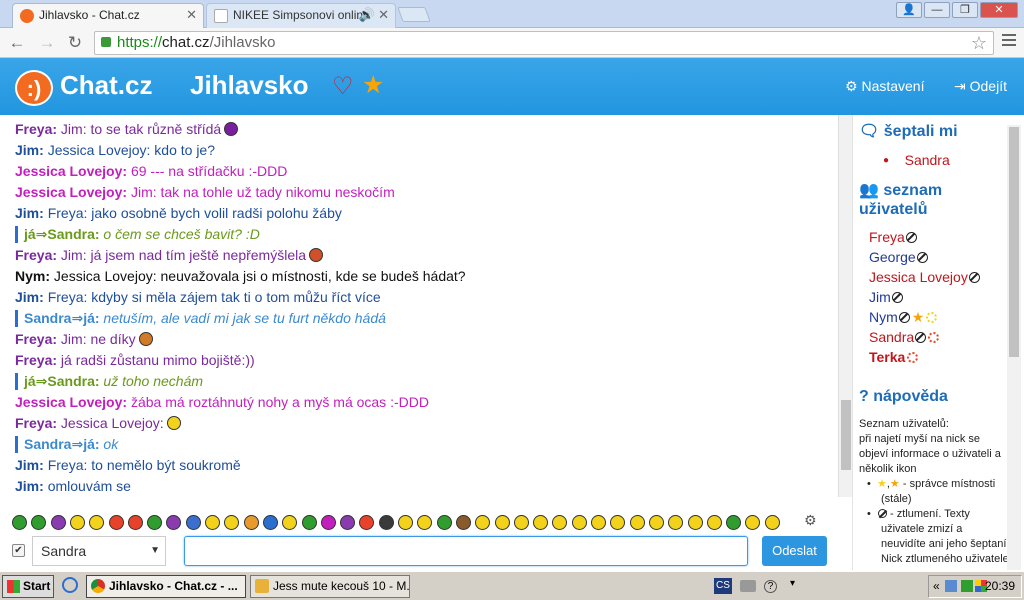 This screenshot has height=600, width=1024. What do you see at coordinates (937, 10) in the screenshot?
I see `minimize-button: —` at bounding box center [937, 10].